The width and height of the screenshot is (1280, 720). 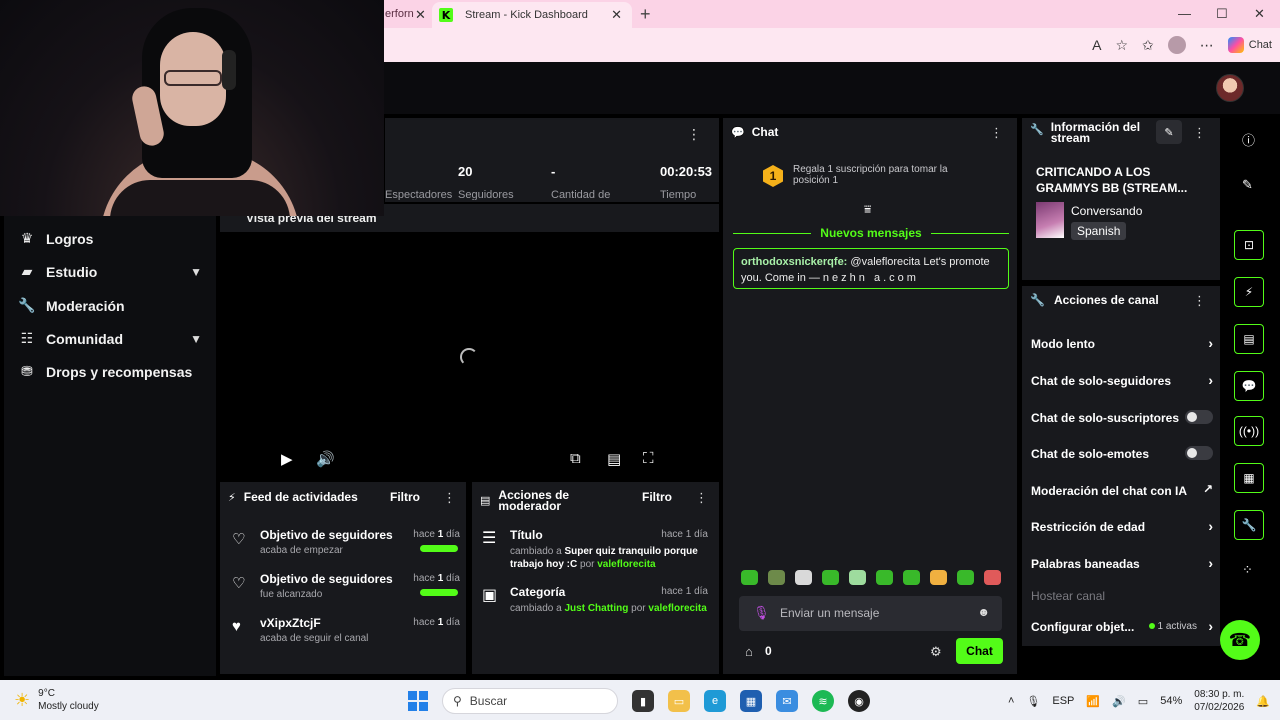 What do you see at coordinates (715, 701) in the screenshot?
I see `edge-browser-icon: e` at bounding box center [715, 701].